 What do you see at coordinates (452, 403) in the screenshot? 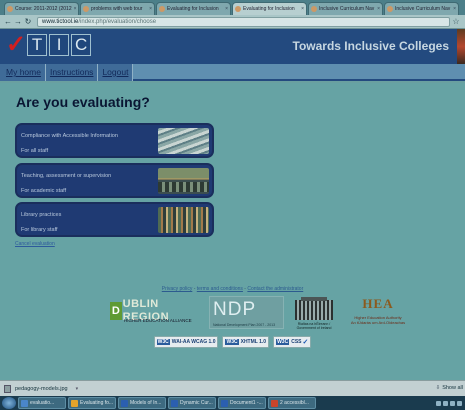
I see `network-icon` at bounding box center [452, 403].